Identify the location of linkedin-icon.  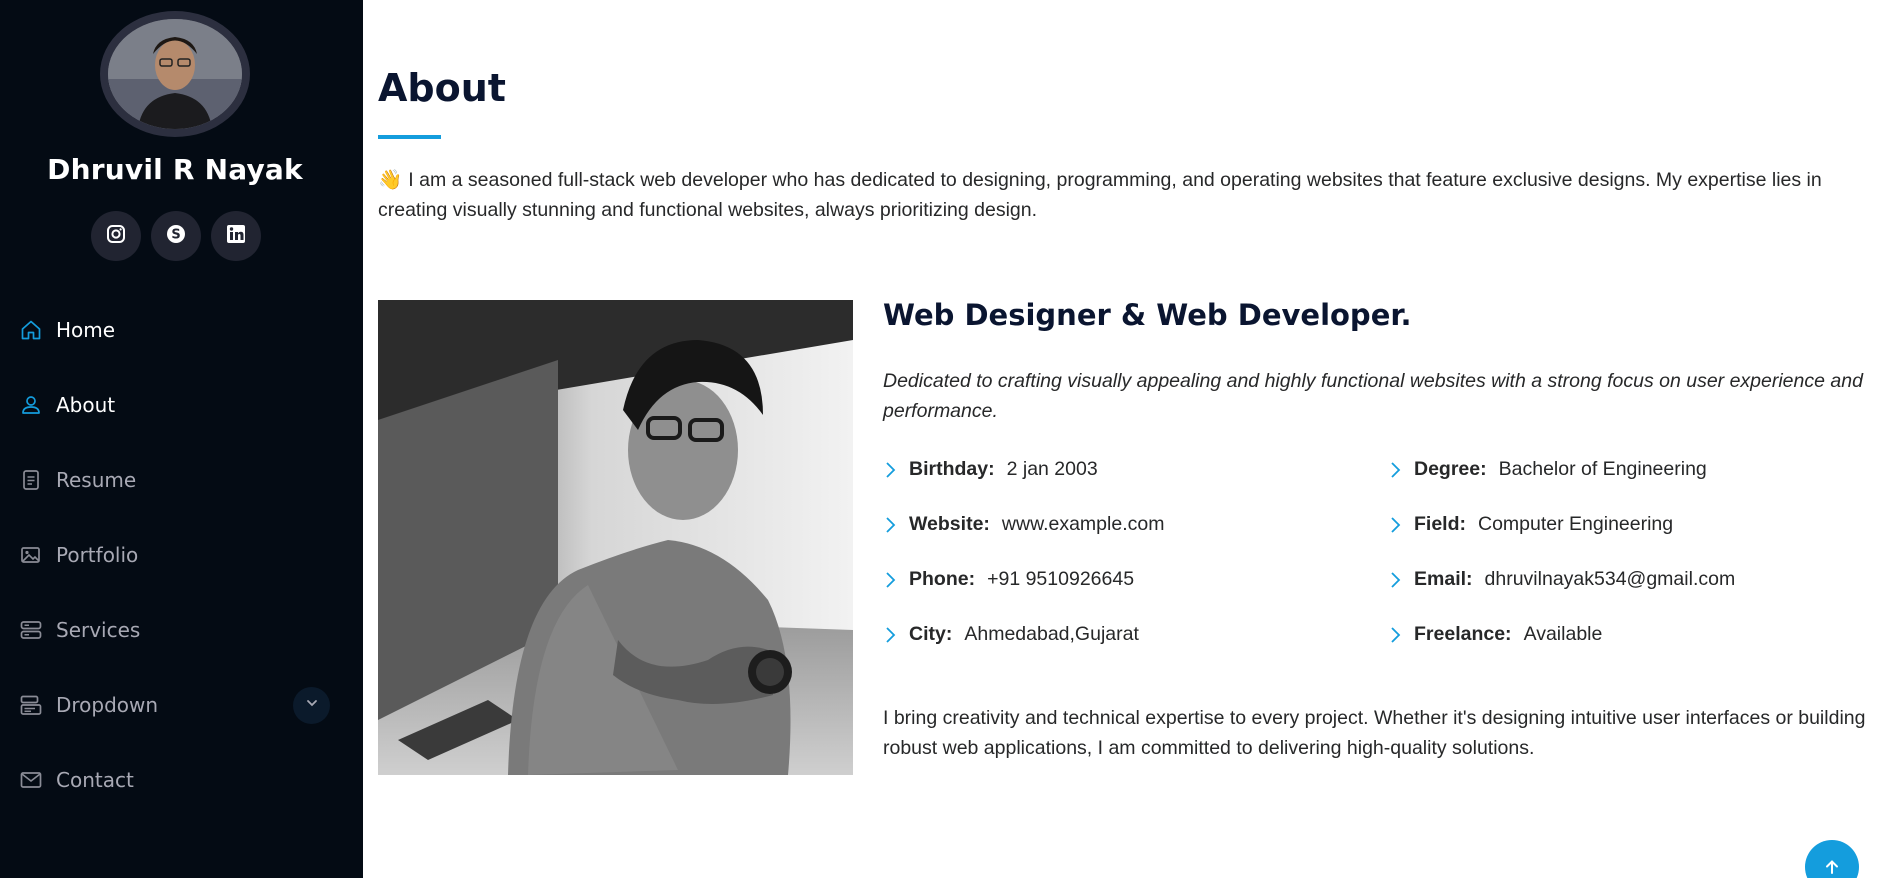
(236, 236).